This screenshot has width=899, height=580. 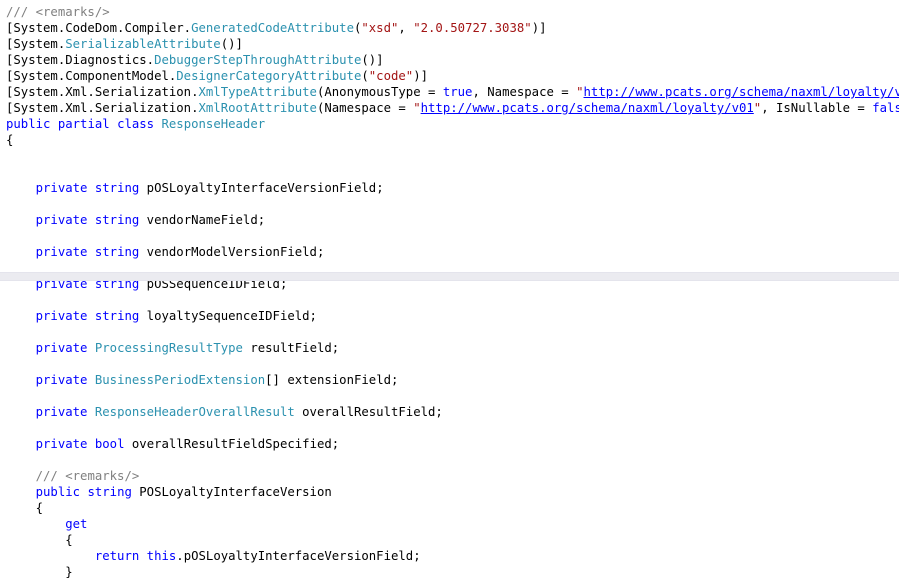 I want to click on code-line: public string POSLoyaltyInterfaceVersion, so click(x=449, y=492).